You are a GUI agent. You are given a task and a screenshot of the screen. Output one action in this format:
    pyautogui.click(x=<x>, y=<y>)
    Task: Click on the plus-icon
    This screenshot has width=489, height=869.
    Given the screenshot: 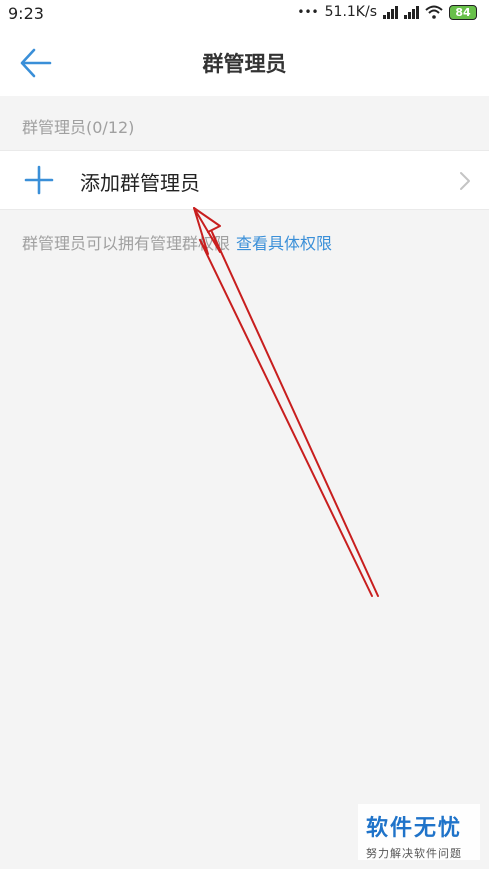 What is the action you would take?
    pyautogui.click(x=39, y=180)
    